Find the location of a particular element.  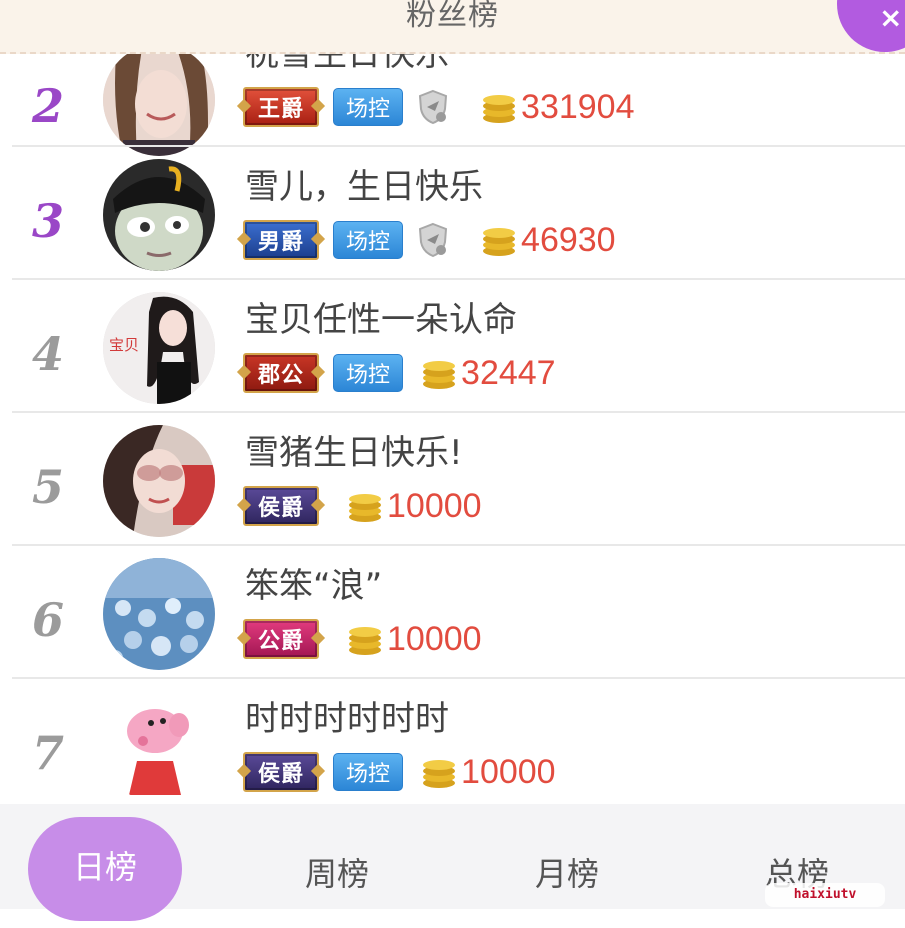

list-item: 3 雪儿，生日快乐 男爵 场控 46930 is located at coordinates (452, 213).